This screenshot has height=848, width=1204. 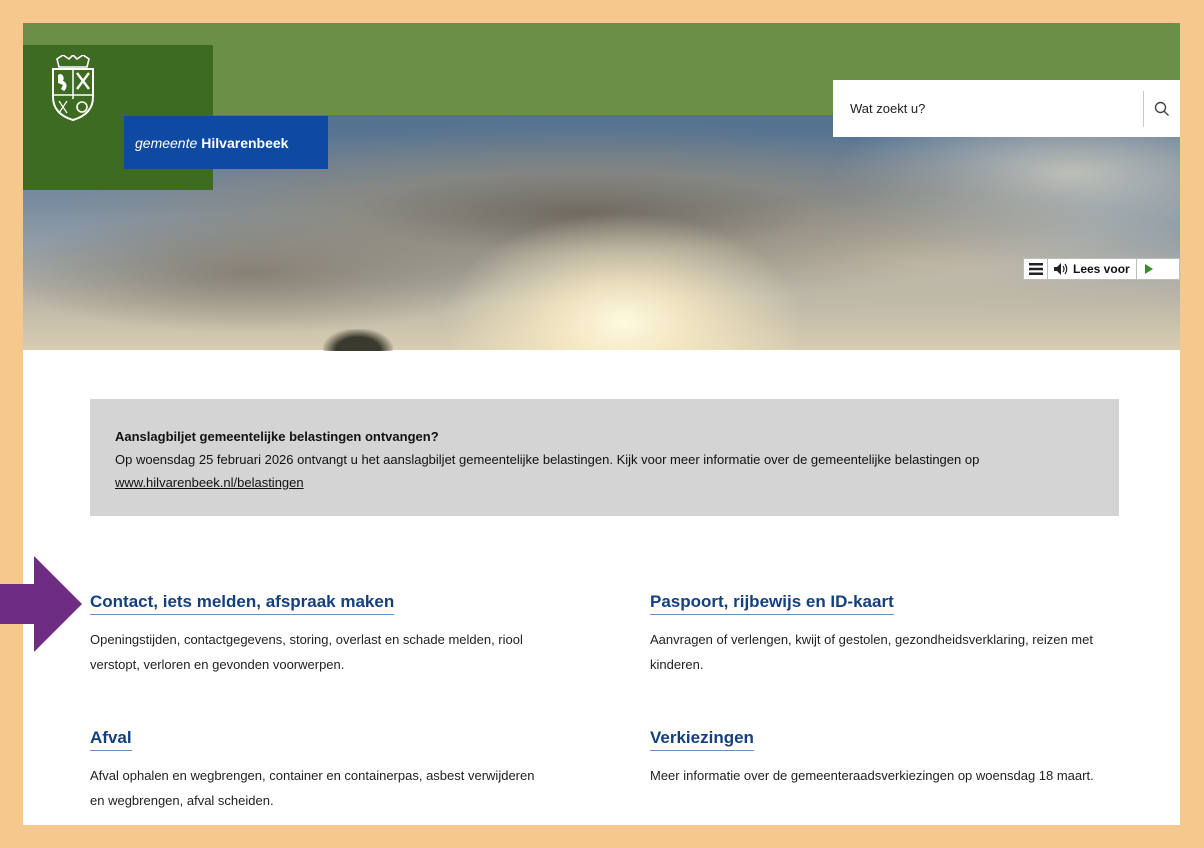 I want to click on search-icon, so click(x=1161, y=108).